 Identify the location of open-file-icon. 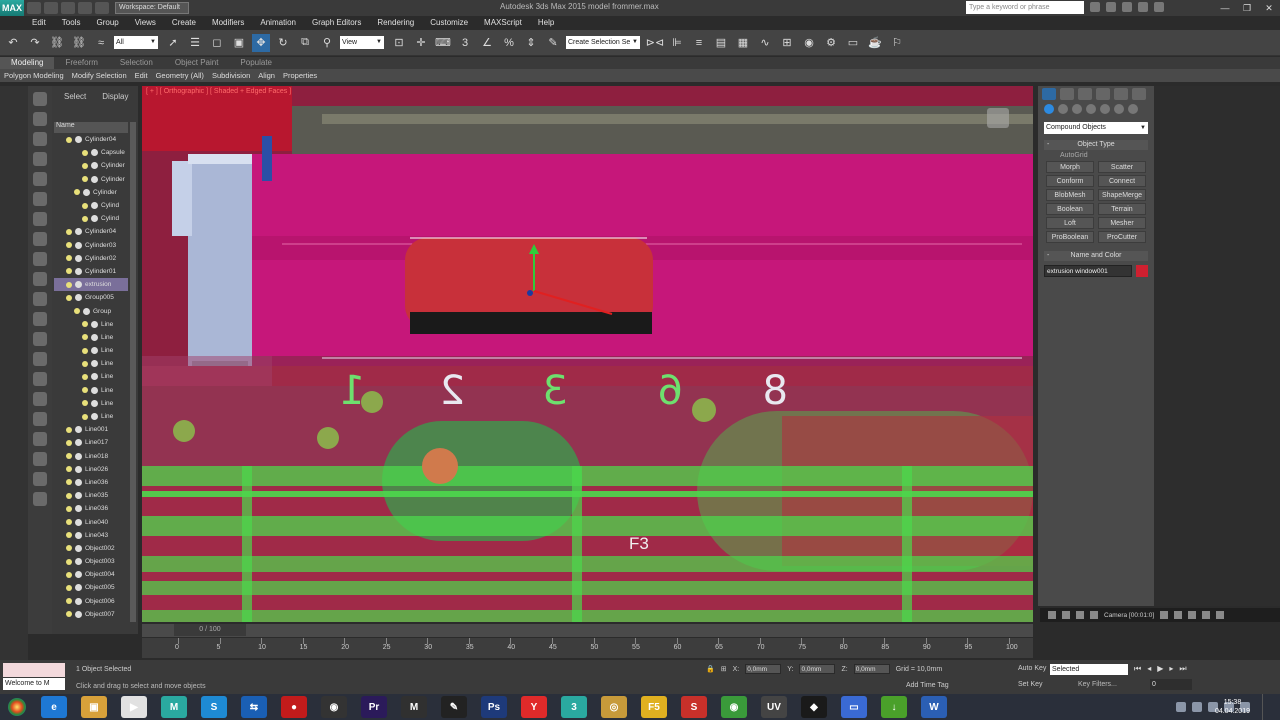
(51, 8).